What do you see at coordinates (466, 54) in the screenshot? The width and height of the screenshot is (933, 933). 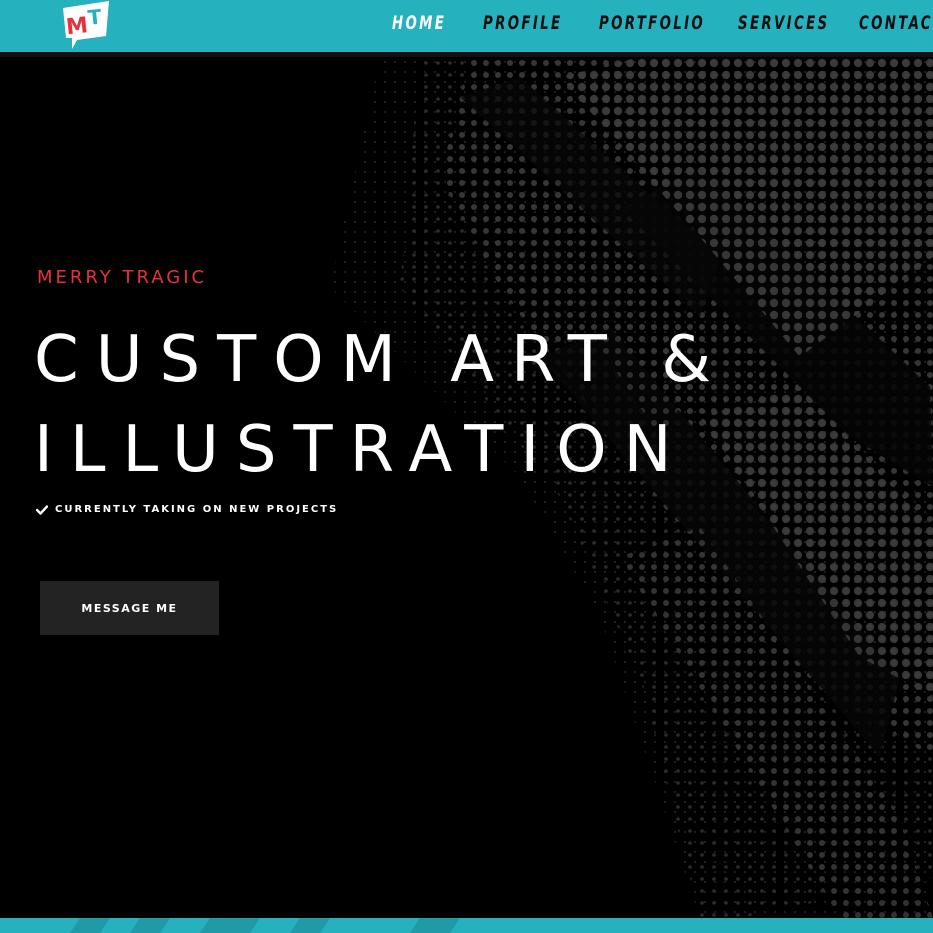 I see `header-shadow` at bounding box center [466, 54].